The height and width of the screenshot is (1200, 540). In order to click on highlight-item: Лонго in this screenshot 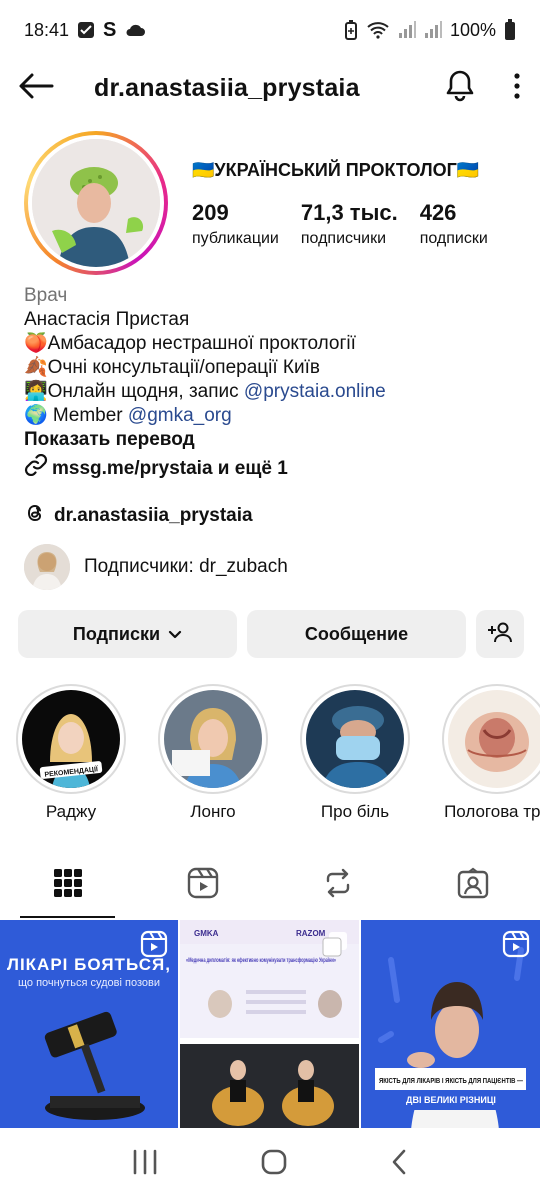, I will do `click(213, 753)`.